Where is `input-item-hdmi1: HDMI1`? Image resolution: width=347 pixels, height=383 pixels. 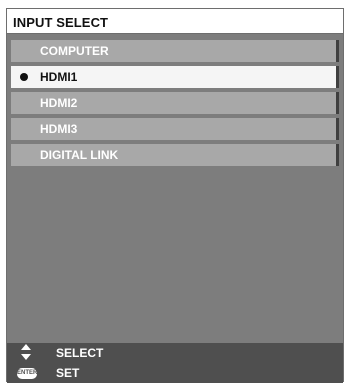 input-item-hdmi1: HDMI1 is located at coordinates (175, 77).